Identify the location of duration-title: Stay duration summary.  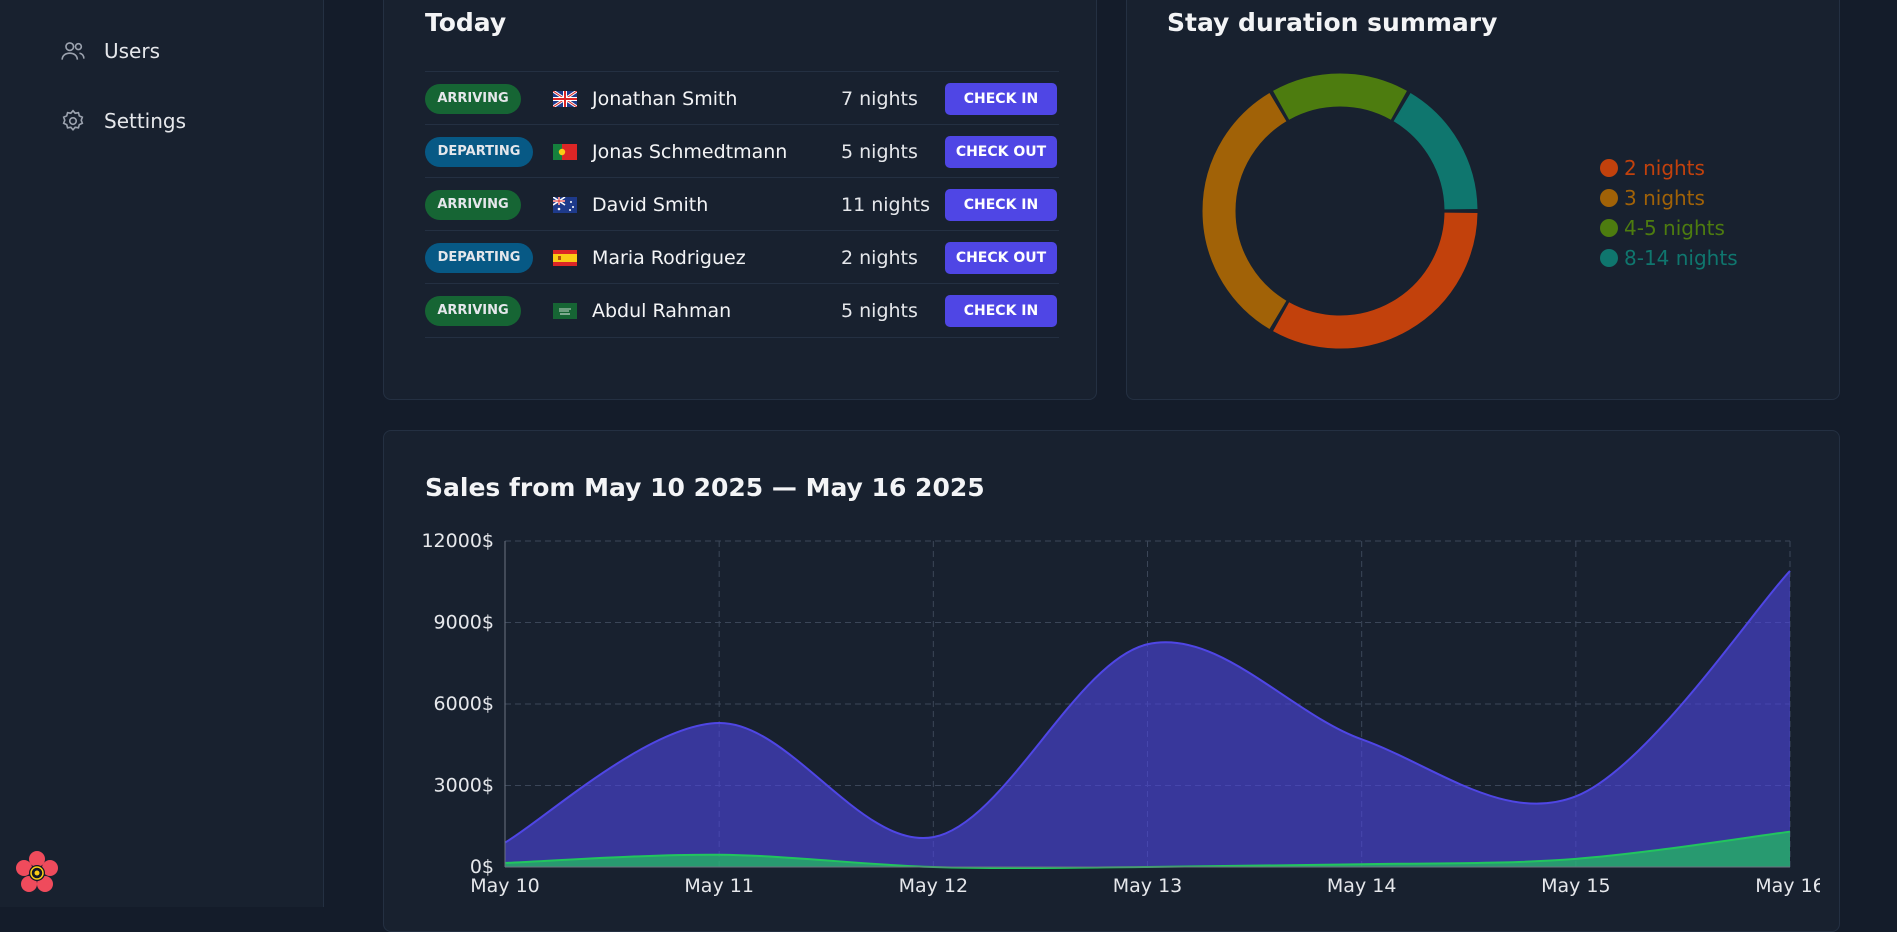
(1332, 22).